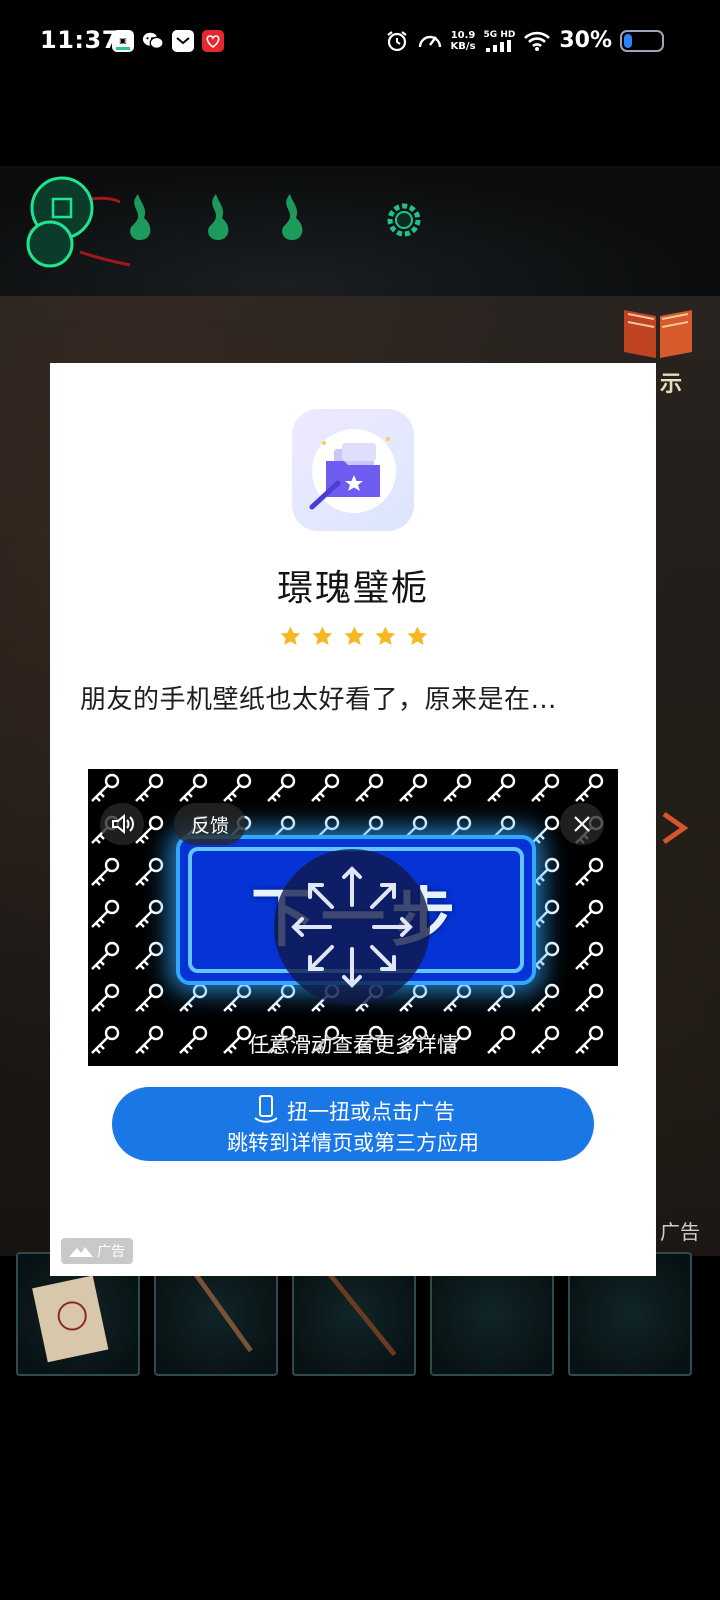 Image resolution: width=720 pixels, height=1600 pixels. What do you see at coordinates (658, 332) in the screenshot?
I see `hint-book-icon` at bounding box center [658, 332].